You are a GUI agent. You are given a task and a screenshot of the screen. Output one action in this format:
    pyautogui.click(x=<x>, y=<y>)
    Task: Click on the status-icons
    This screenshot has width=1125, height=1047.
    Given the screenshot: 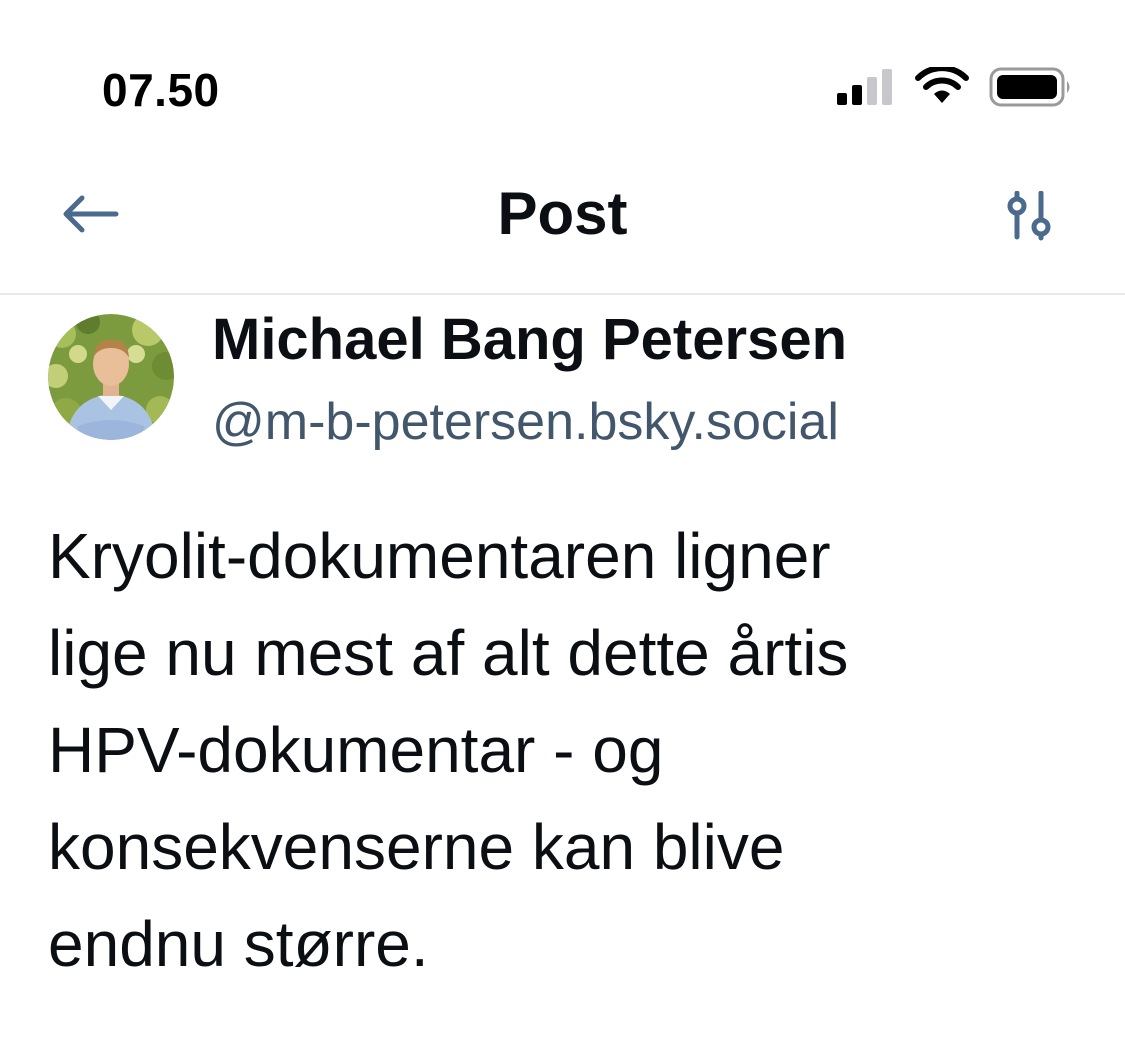 What is the action you would take?
    pyautogui.click(x=955, y=88)
    